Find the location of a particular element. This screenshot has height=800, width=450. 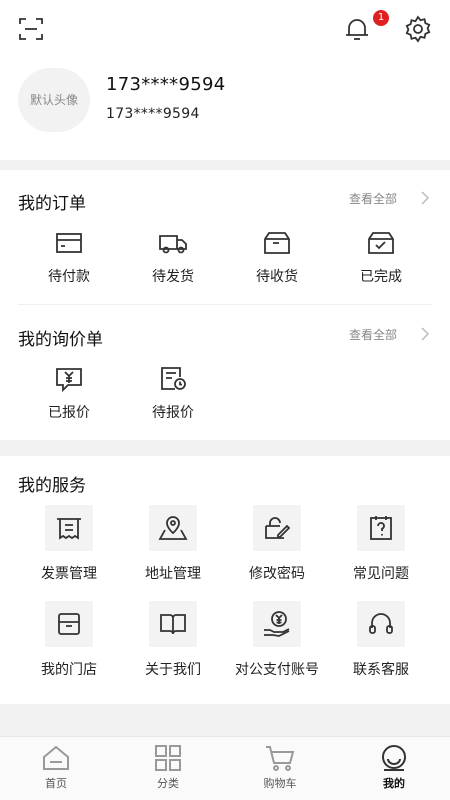

tab-category: 分类 is located at coordinates (168, 768).